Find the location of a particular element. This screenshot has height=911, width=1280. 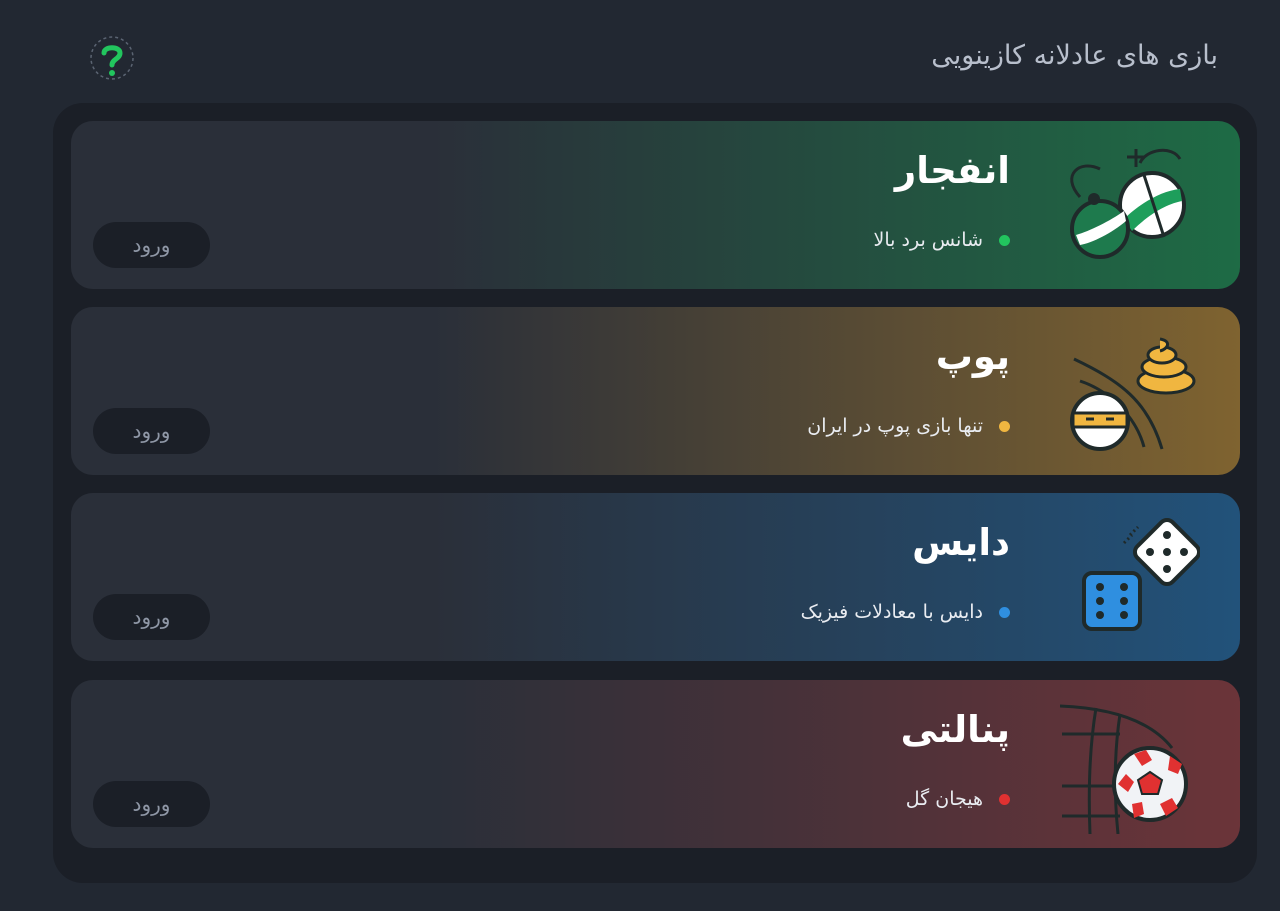

help-button is located at coordinates (112, 58).